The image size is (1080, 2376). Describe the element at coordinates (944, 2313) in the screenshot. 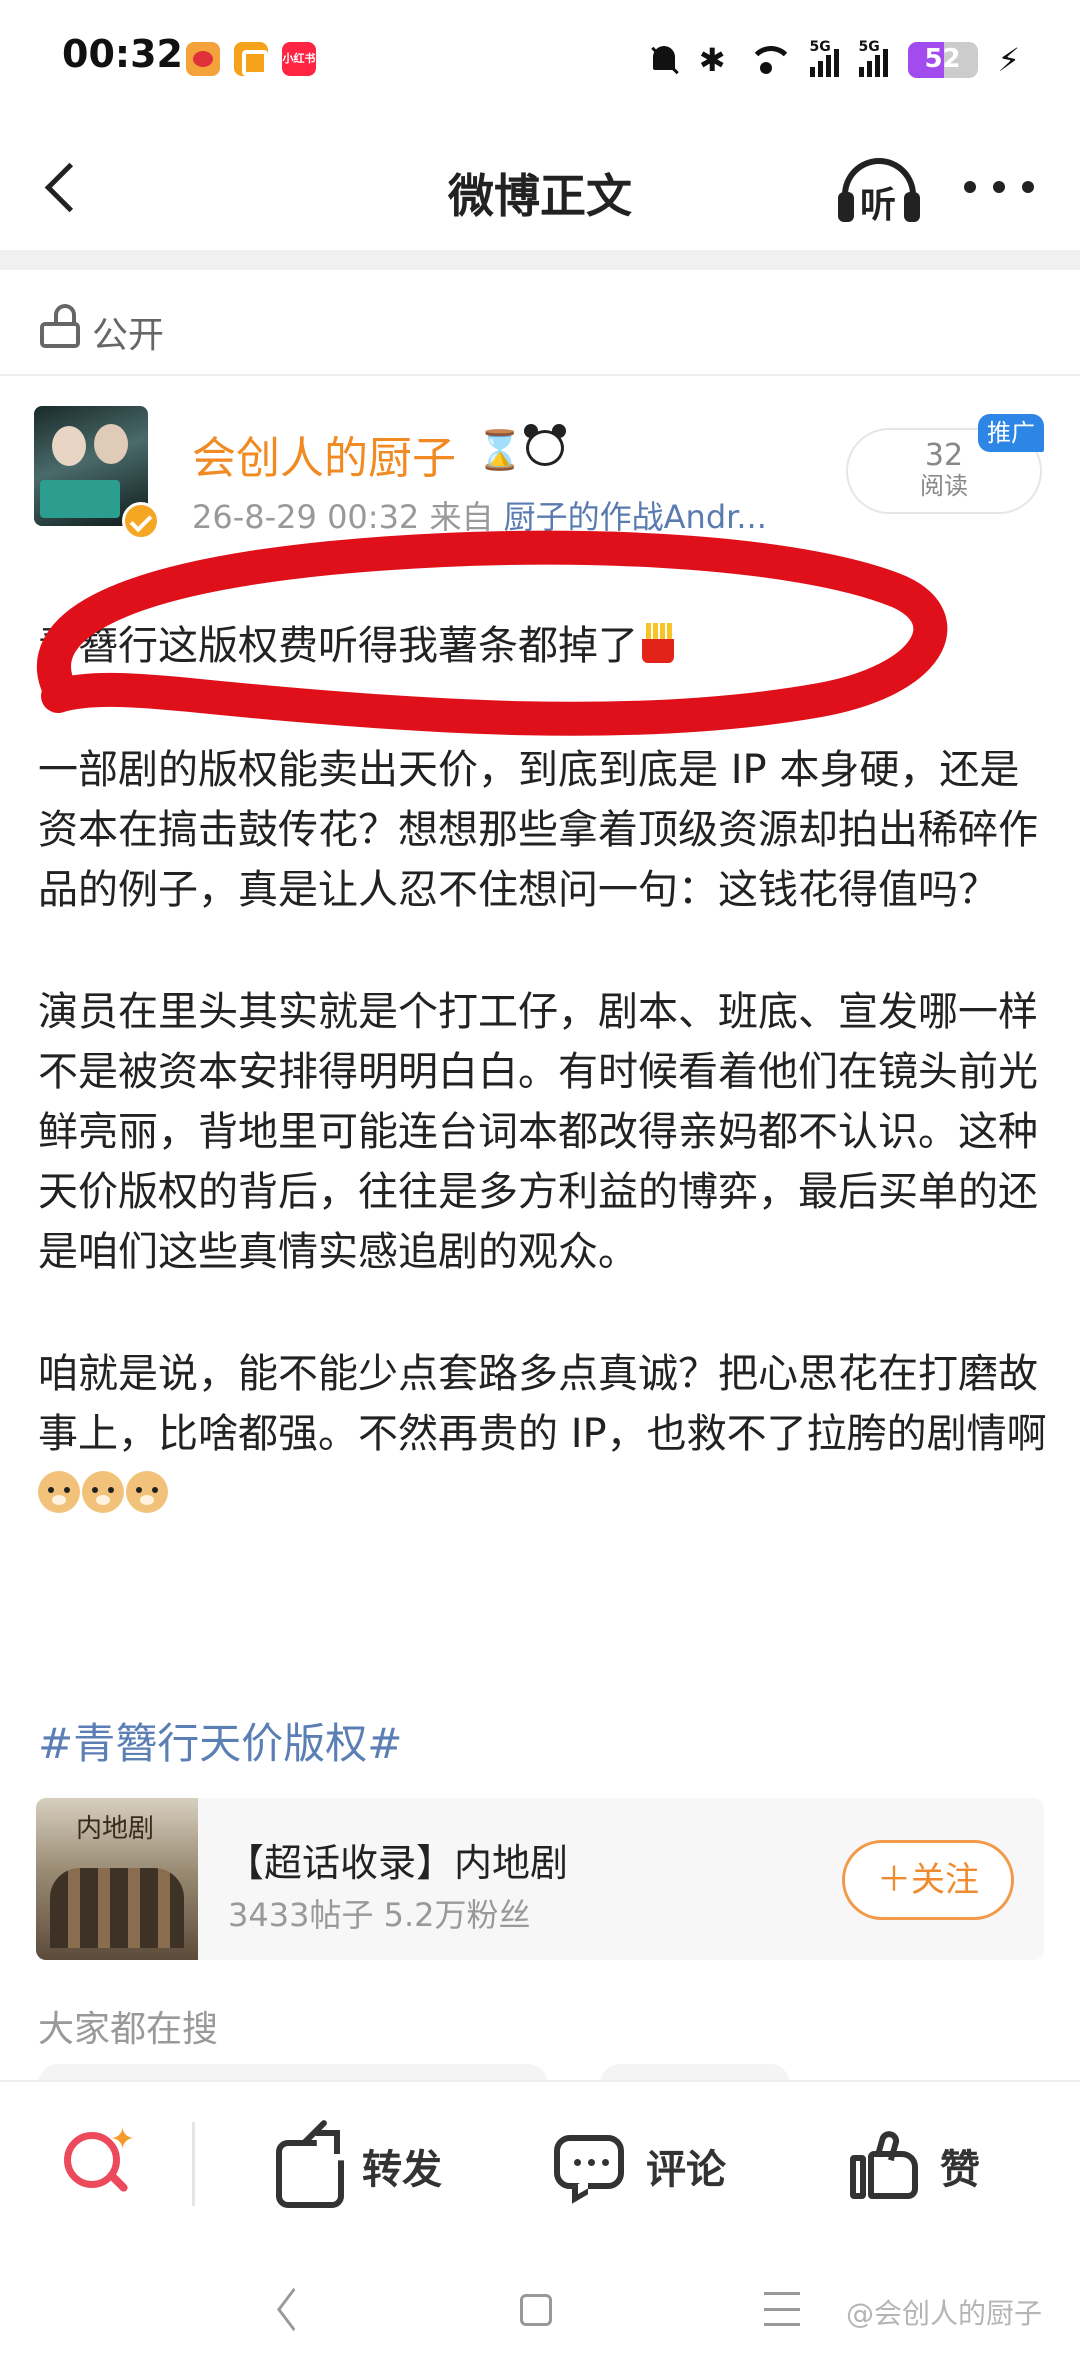

I see `watermark: @会创人的厨子` at that location.